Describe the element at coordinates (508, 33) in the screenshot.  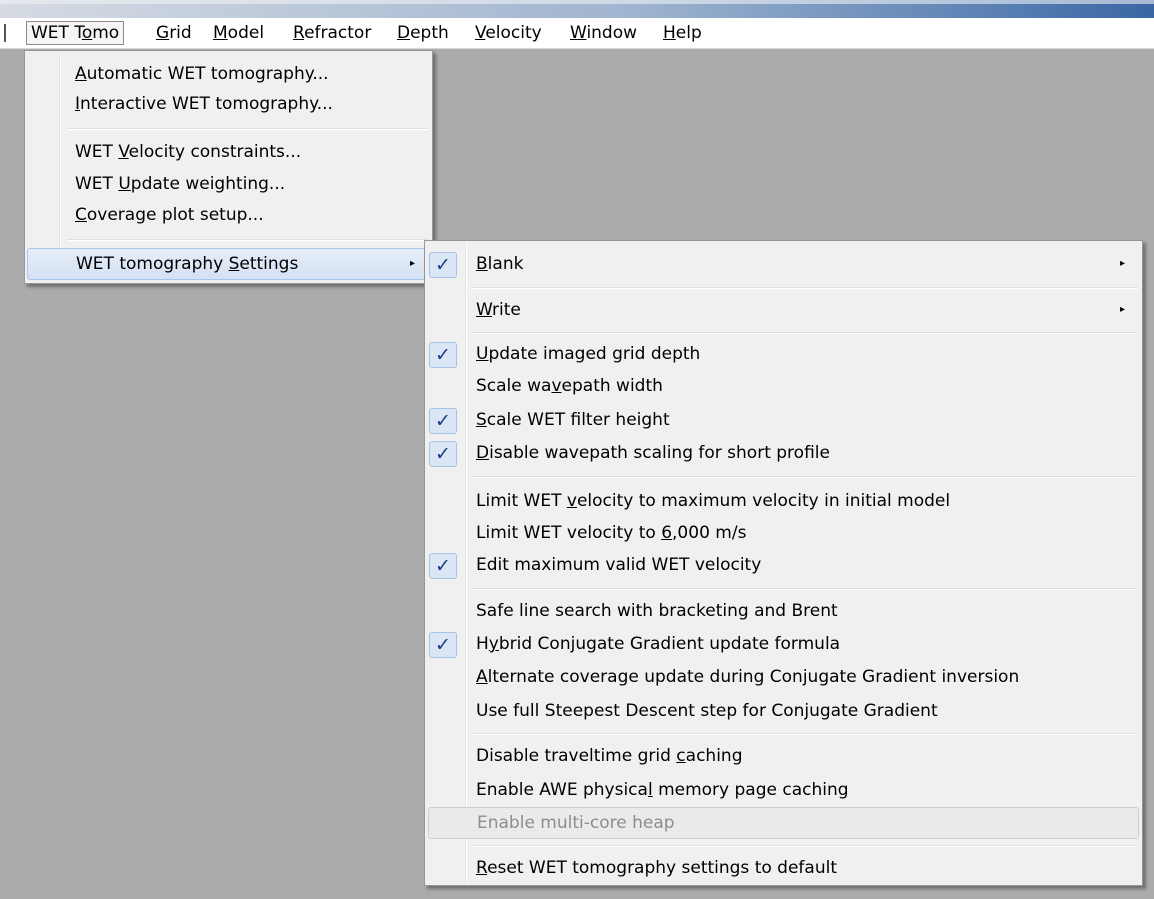
I see `menu-velocity: Velocity` at that location.